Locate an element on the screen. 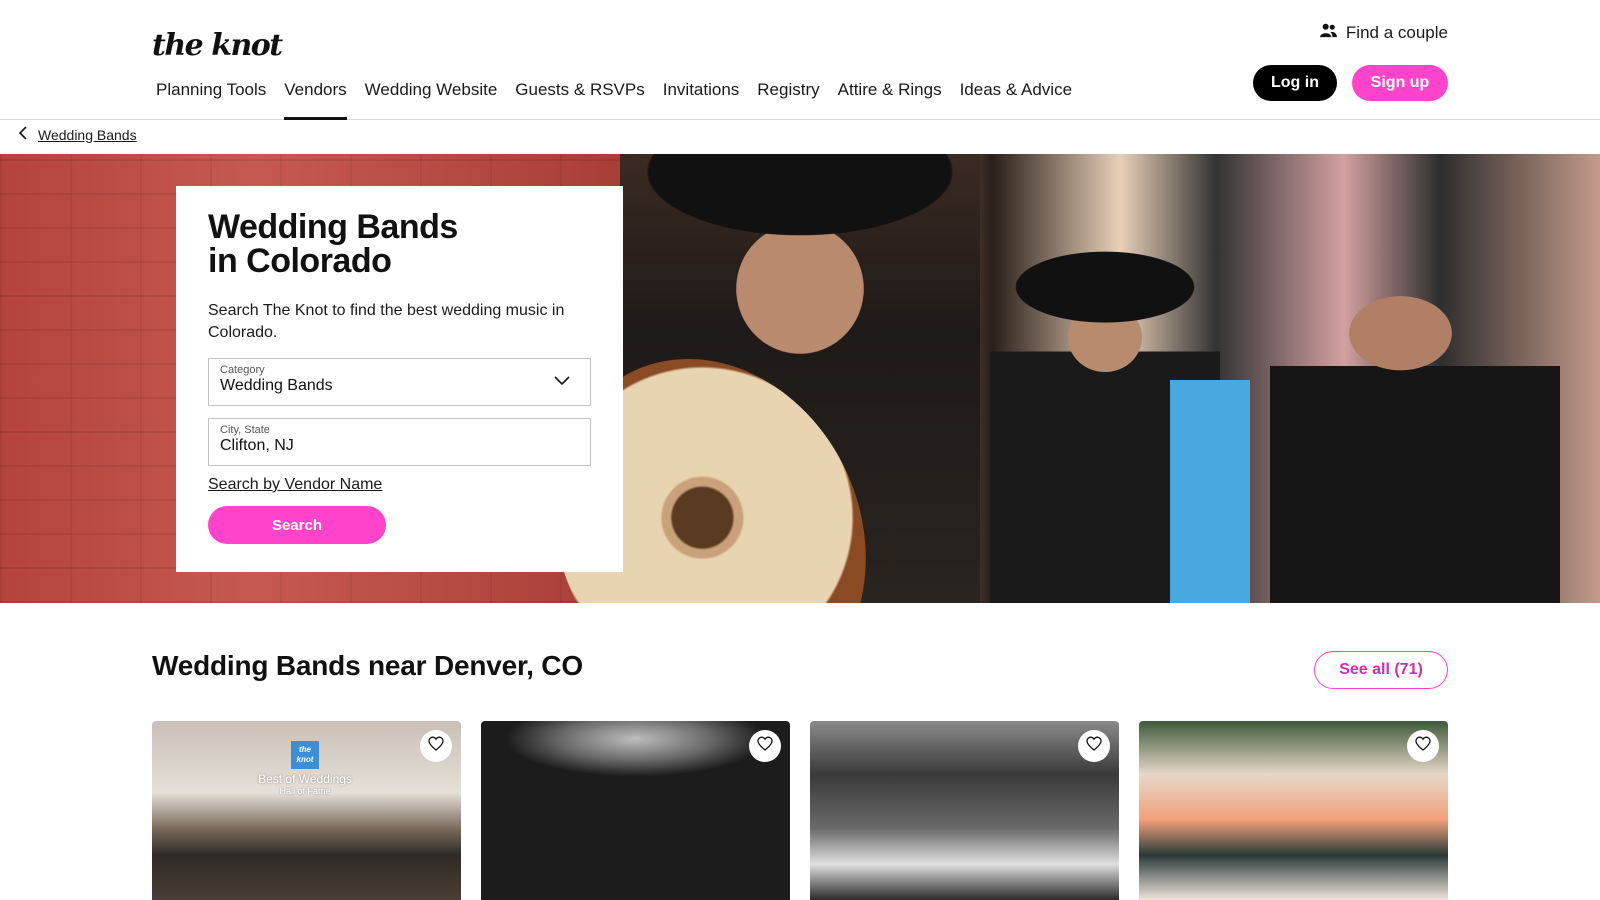  best-of-weddings-badge: the knot Best of Weddings Hall of Fame is located at coordinates (305, 768).